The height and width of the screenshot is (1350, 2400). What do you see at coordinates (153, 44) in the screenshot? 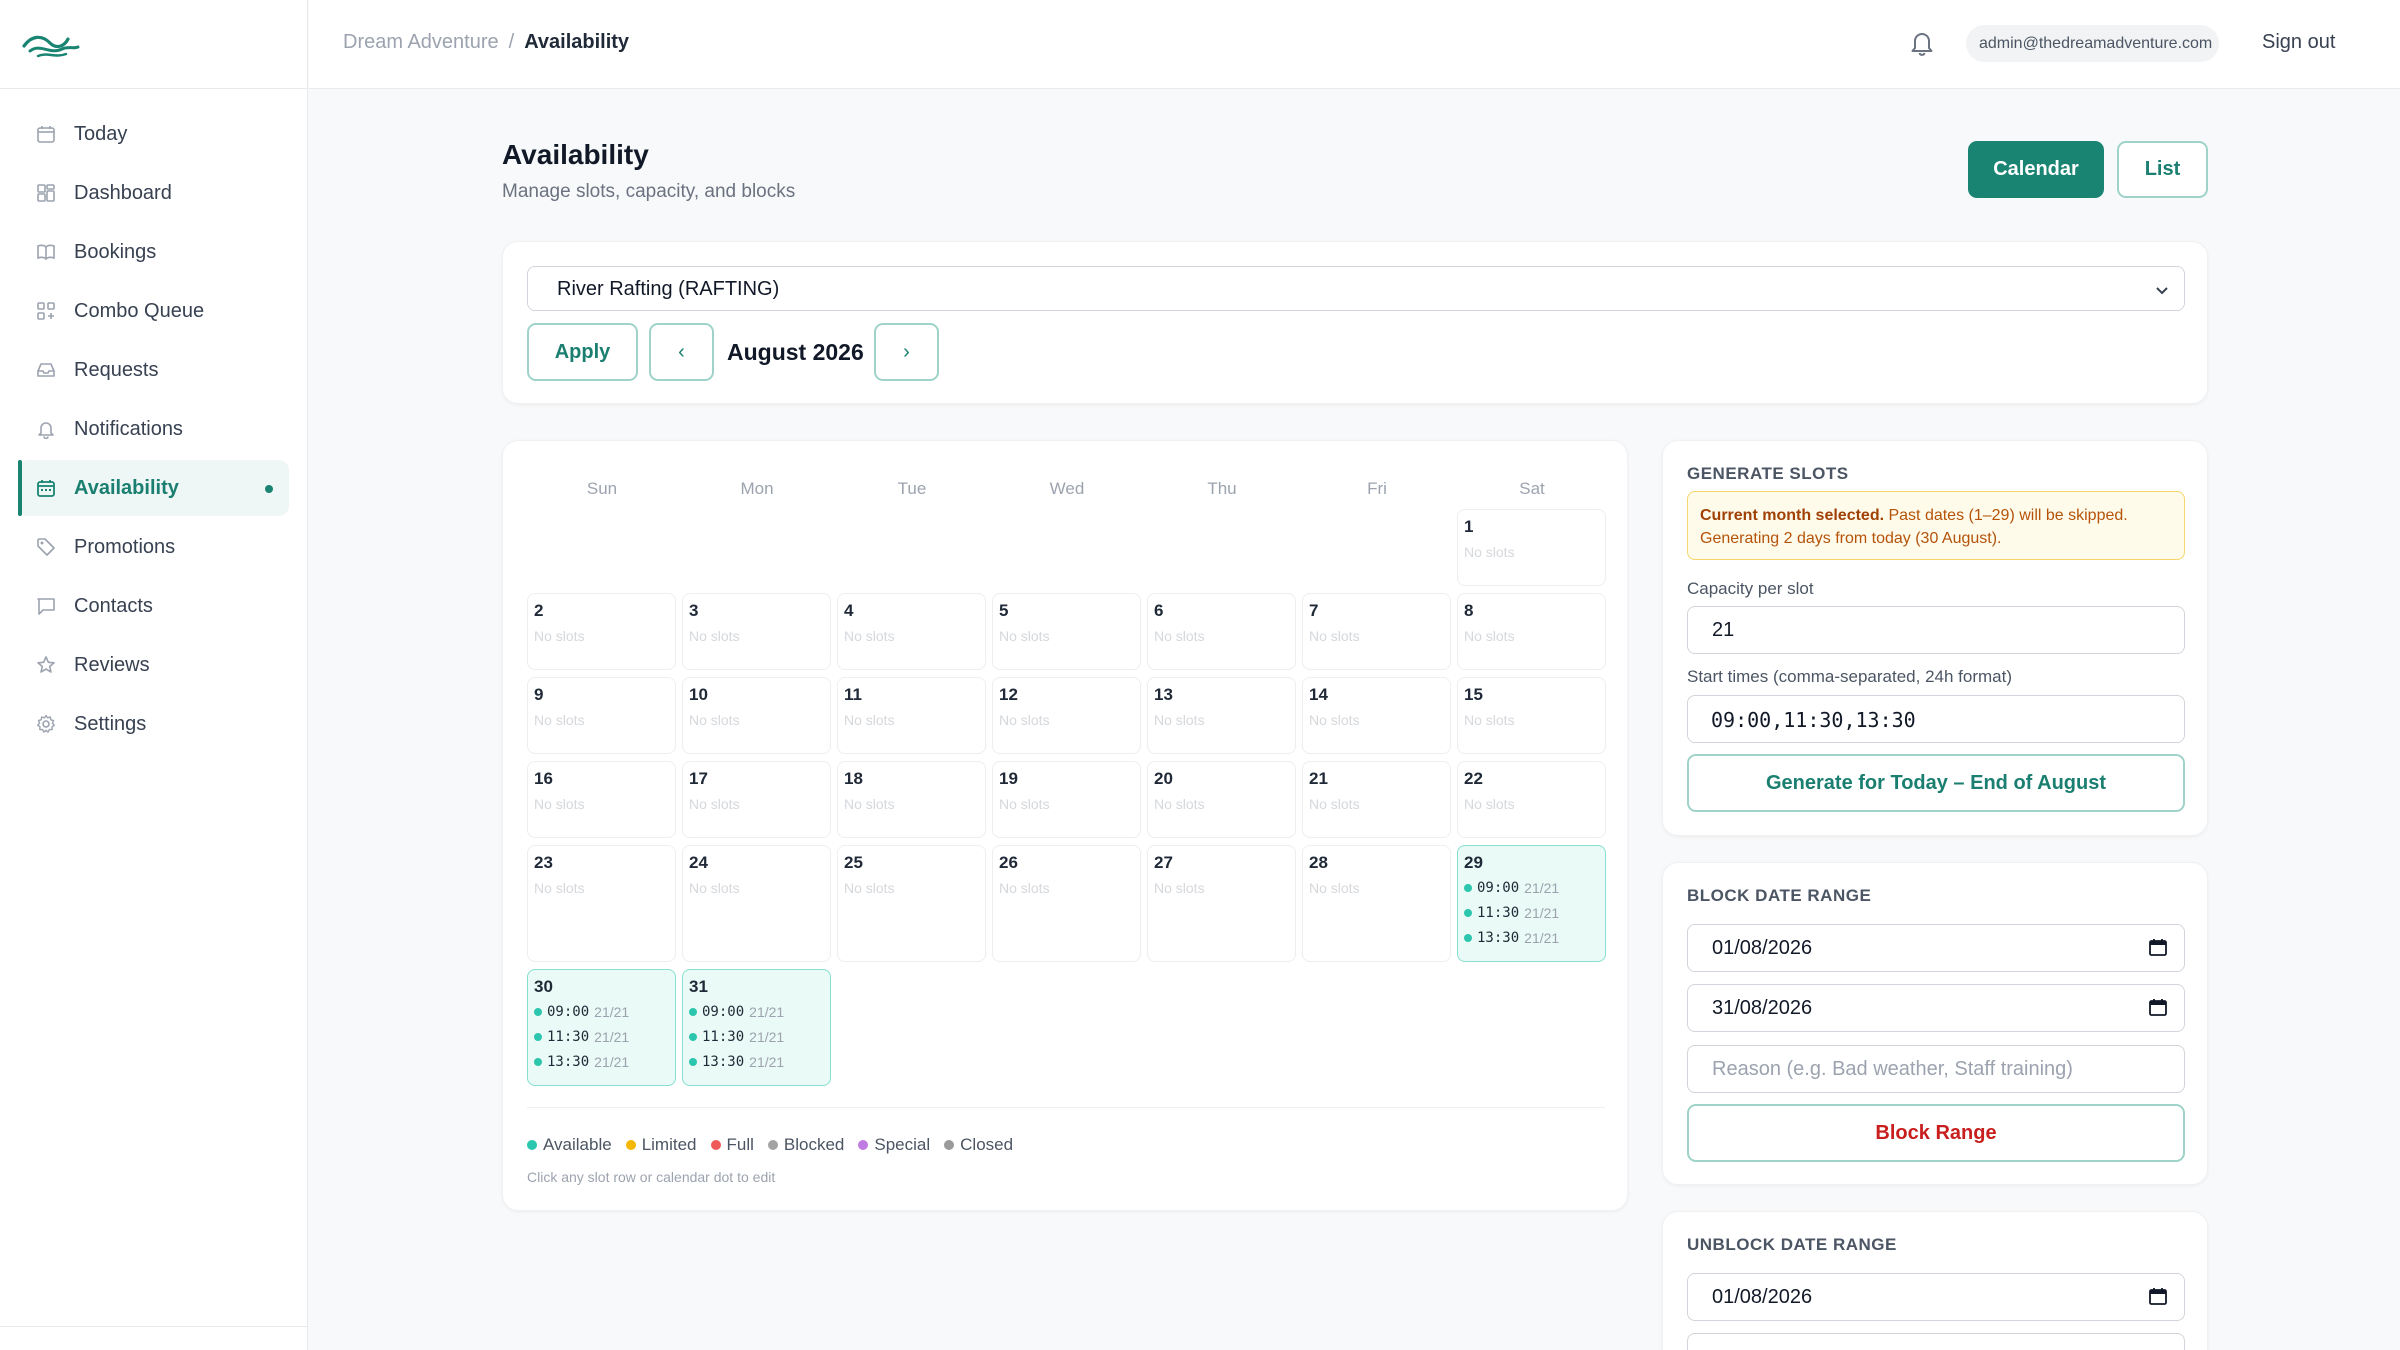
I see `brand-logo` at bounding box center [153, 44].